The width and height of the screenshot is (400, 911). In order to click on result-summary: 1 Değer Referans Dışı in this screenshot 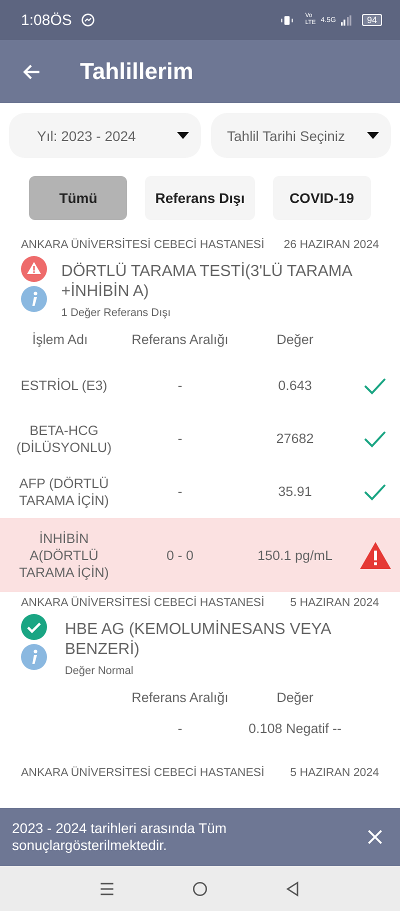, I will do `click(116, 313)`.